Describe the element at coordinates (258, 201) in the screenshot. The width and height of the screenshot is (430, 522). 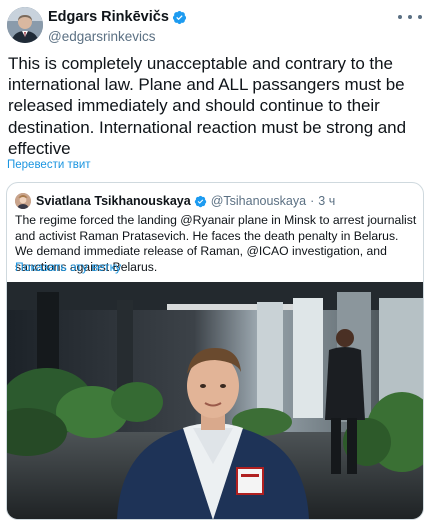
I see `quoted-author-handle: @Tsihanouskaya` at that location.